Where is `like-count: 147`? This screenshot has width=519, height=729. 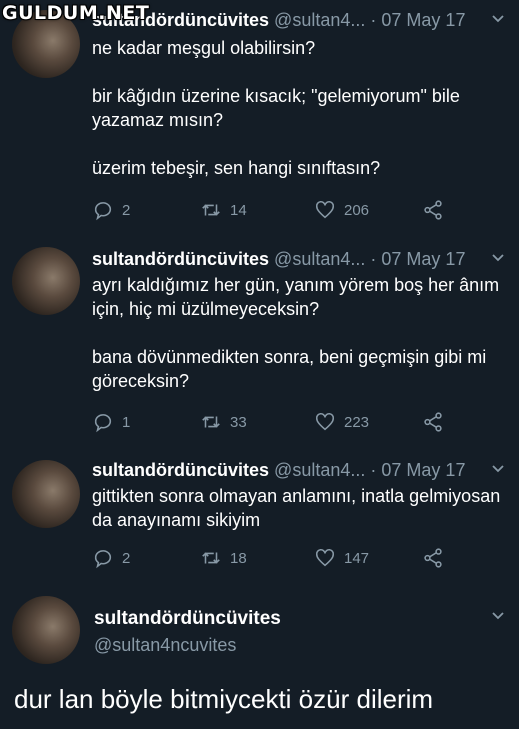 like-count: 147 is located at coordinates (357, 558).